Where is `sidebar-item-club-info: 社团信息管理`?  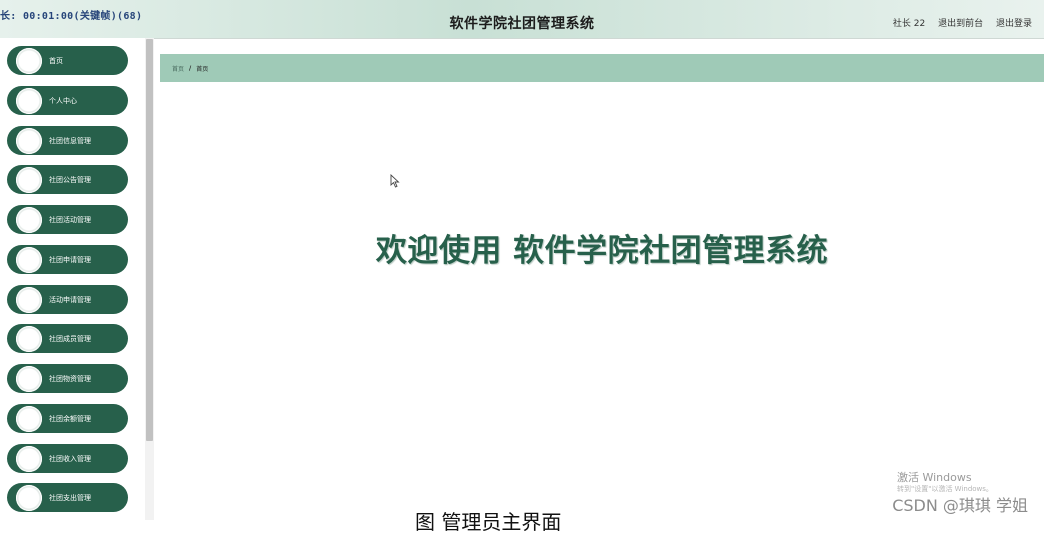 sidebar-item-club-info: 社团信息管理 is located at coordinates (67, 140).